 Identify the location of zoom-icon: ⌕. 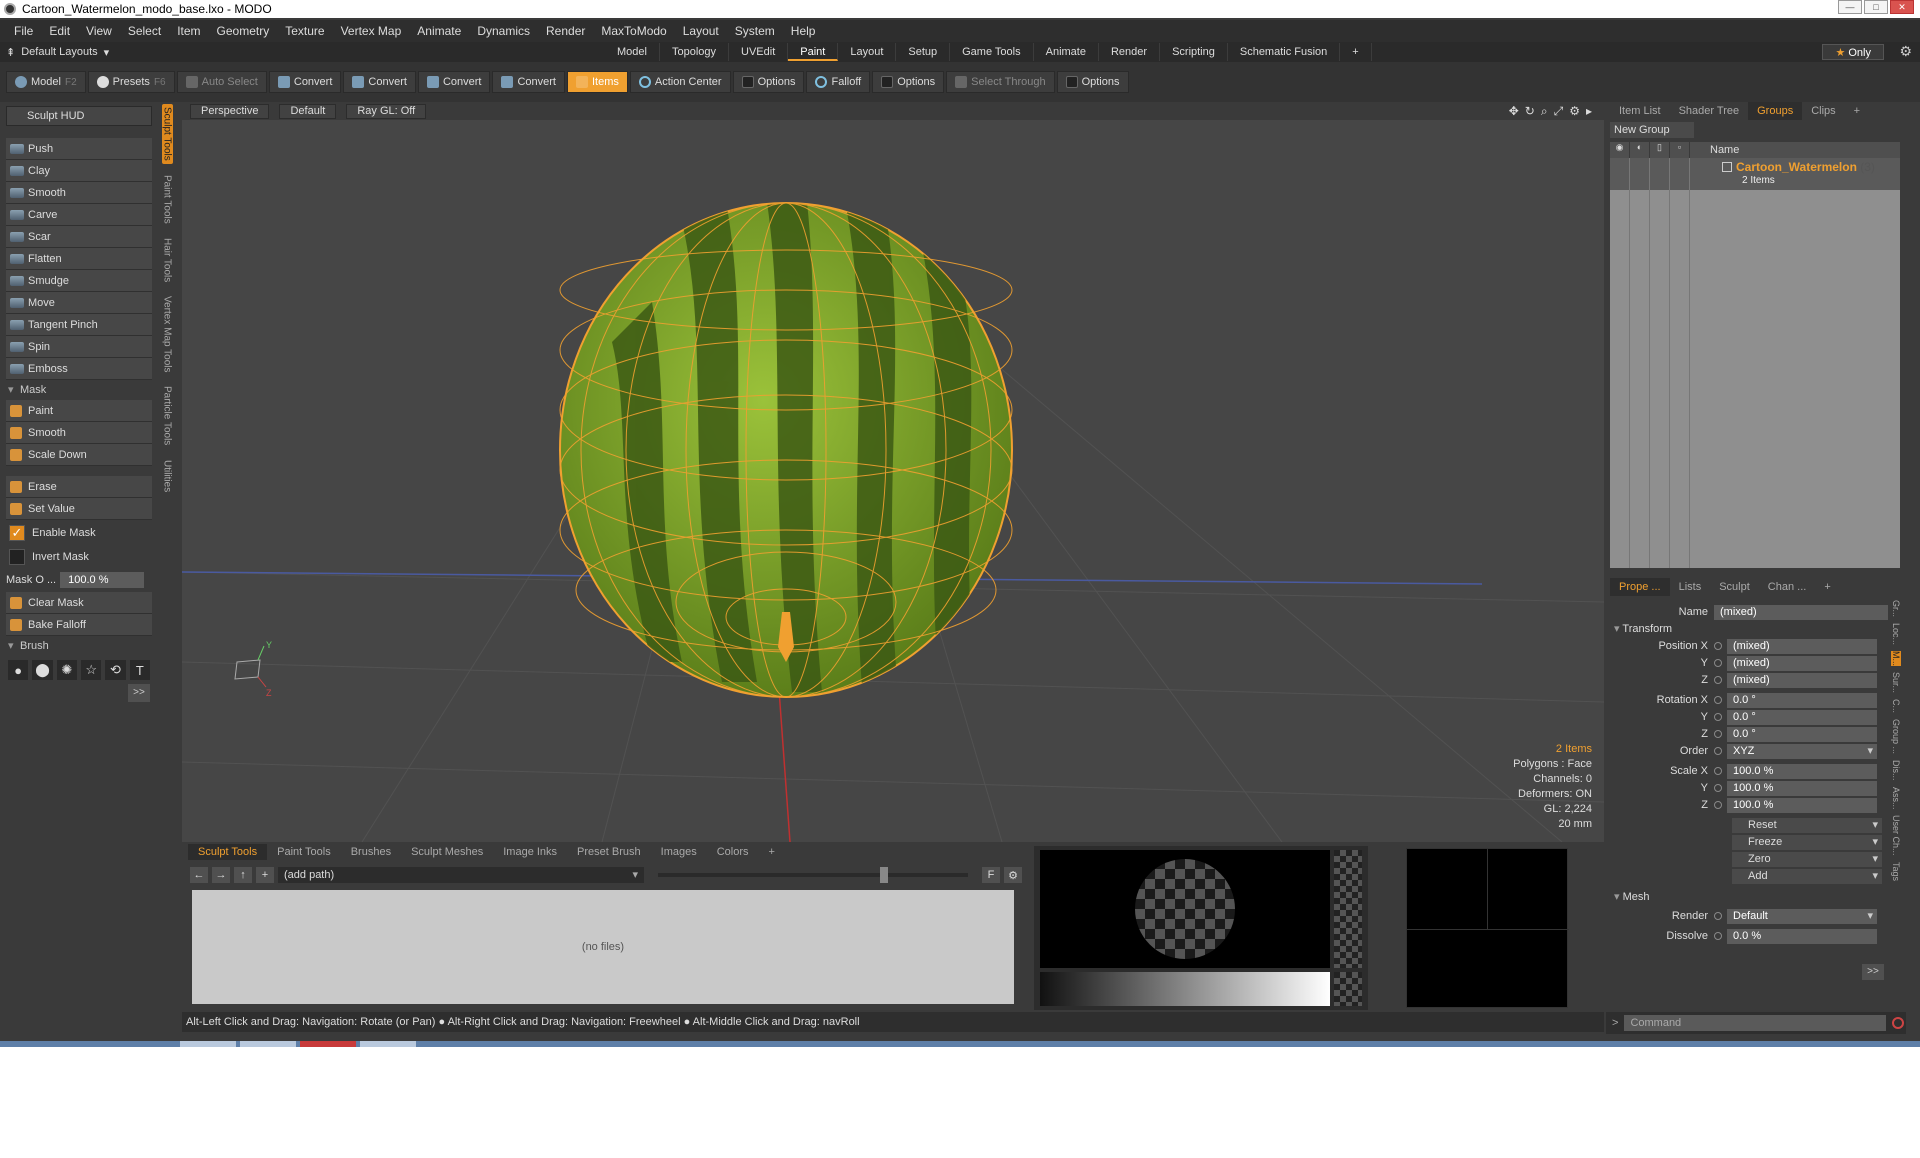
(1544, 111).